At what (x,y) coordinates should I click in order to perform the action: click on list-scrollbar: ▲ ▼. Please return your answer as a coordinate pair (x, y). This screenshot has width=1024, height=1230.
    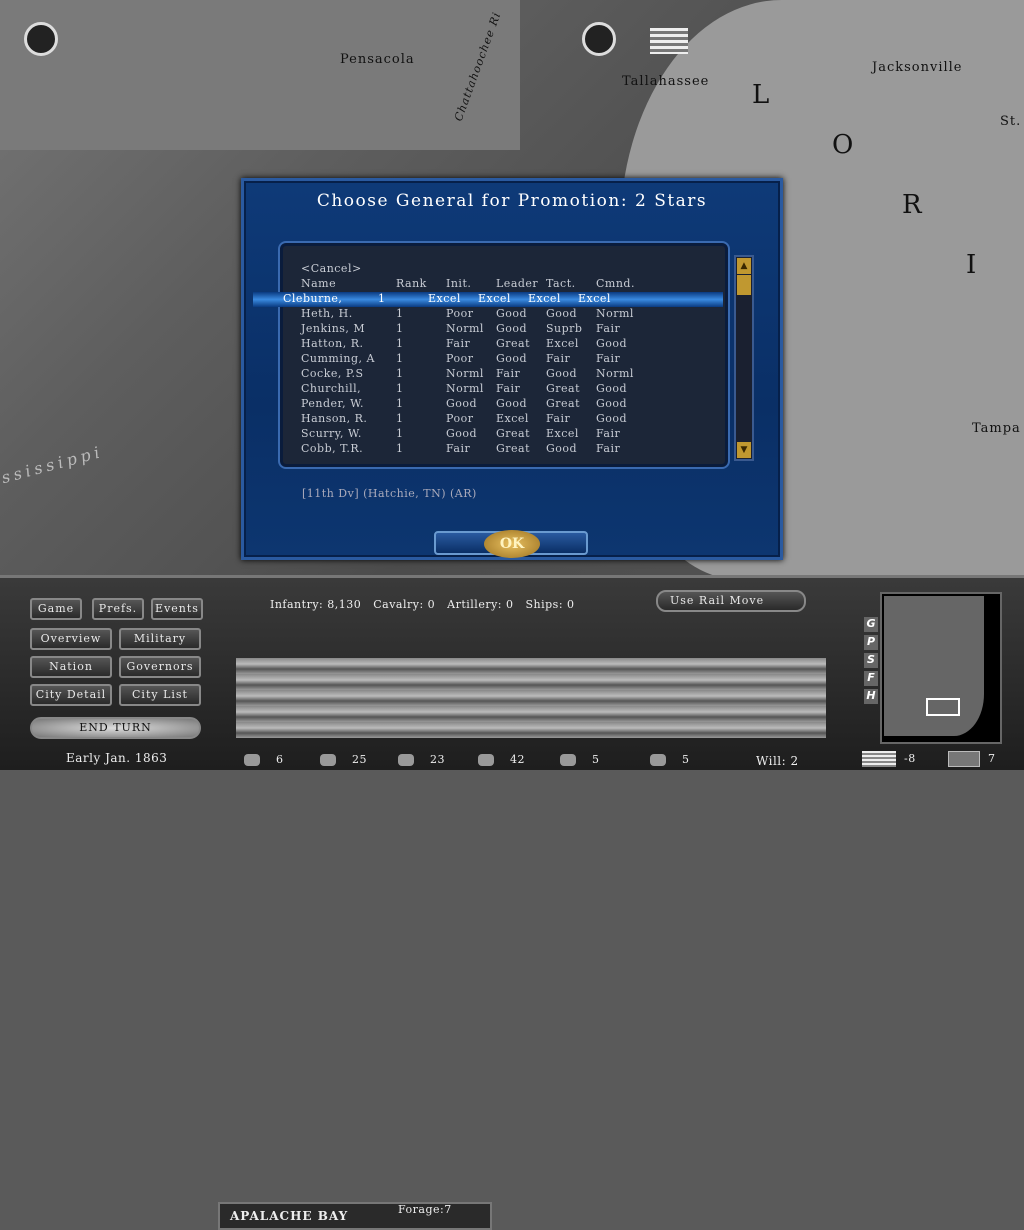
    Looking at the image, I should click on (744, 358).